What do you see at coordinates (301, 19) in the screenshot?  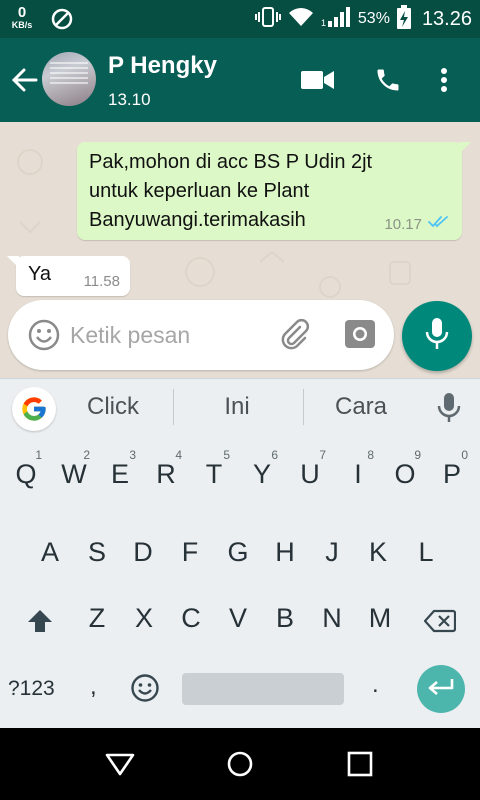 I see `wifi-icon` at bounding box center [301, 19].